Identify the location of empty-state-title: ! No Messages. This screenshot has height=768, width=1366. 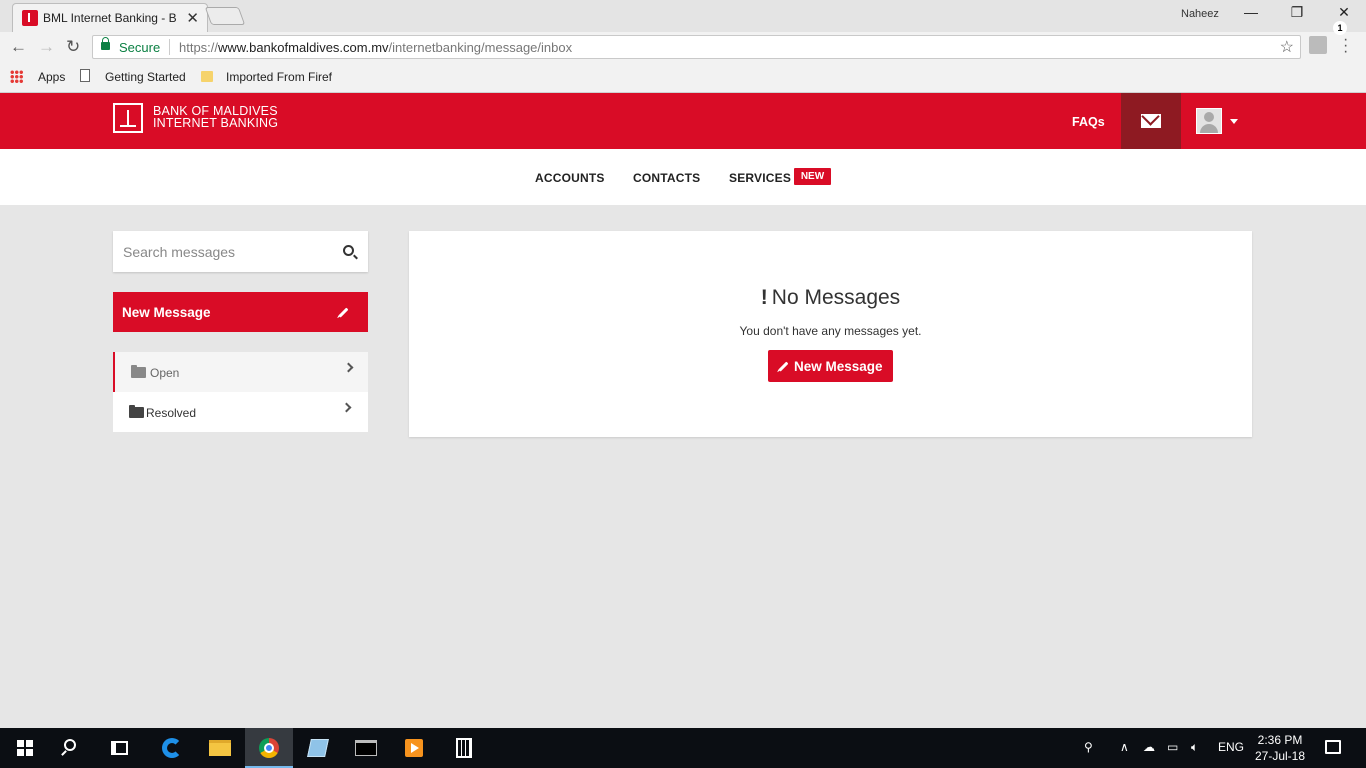
(830, 298).